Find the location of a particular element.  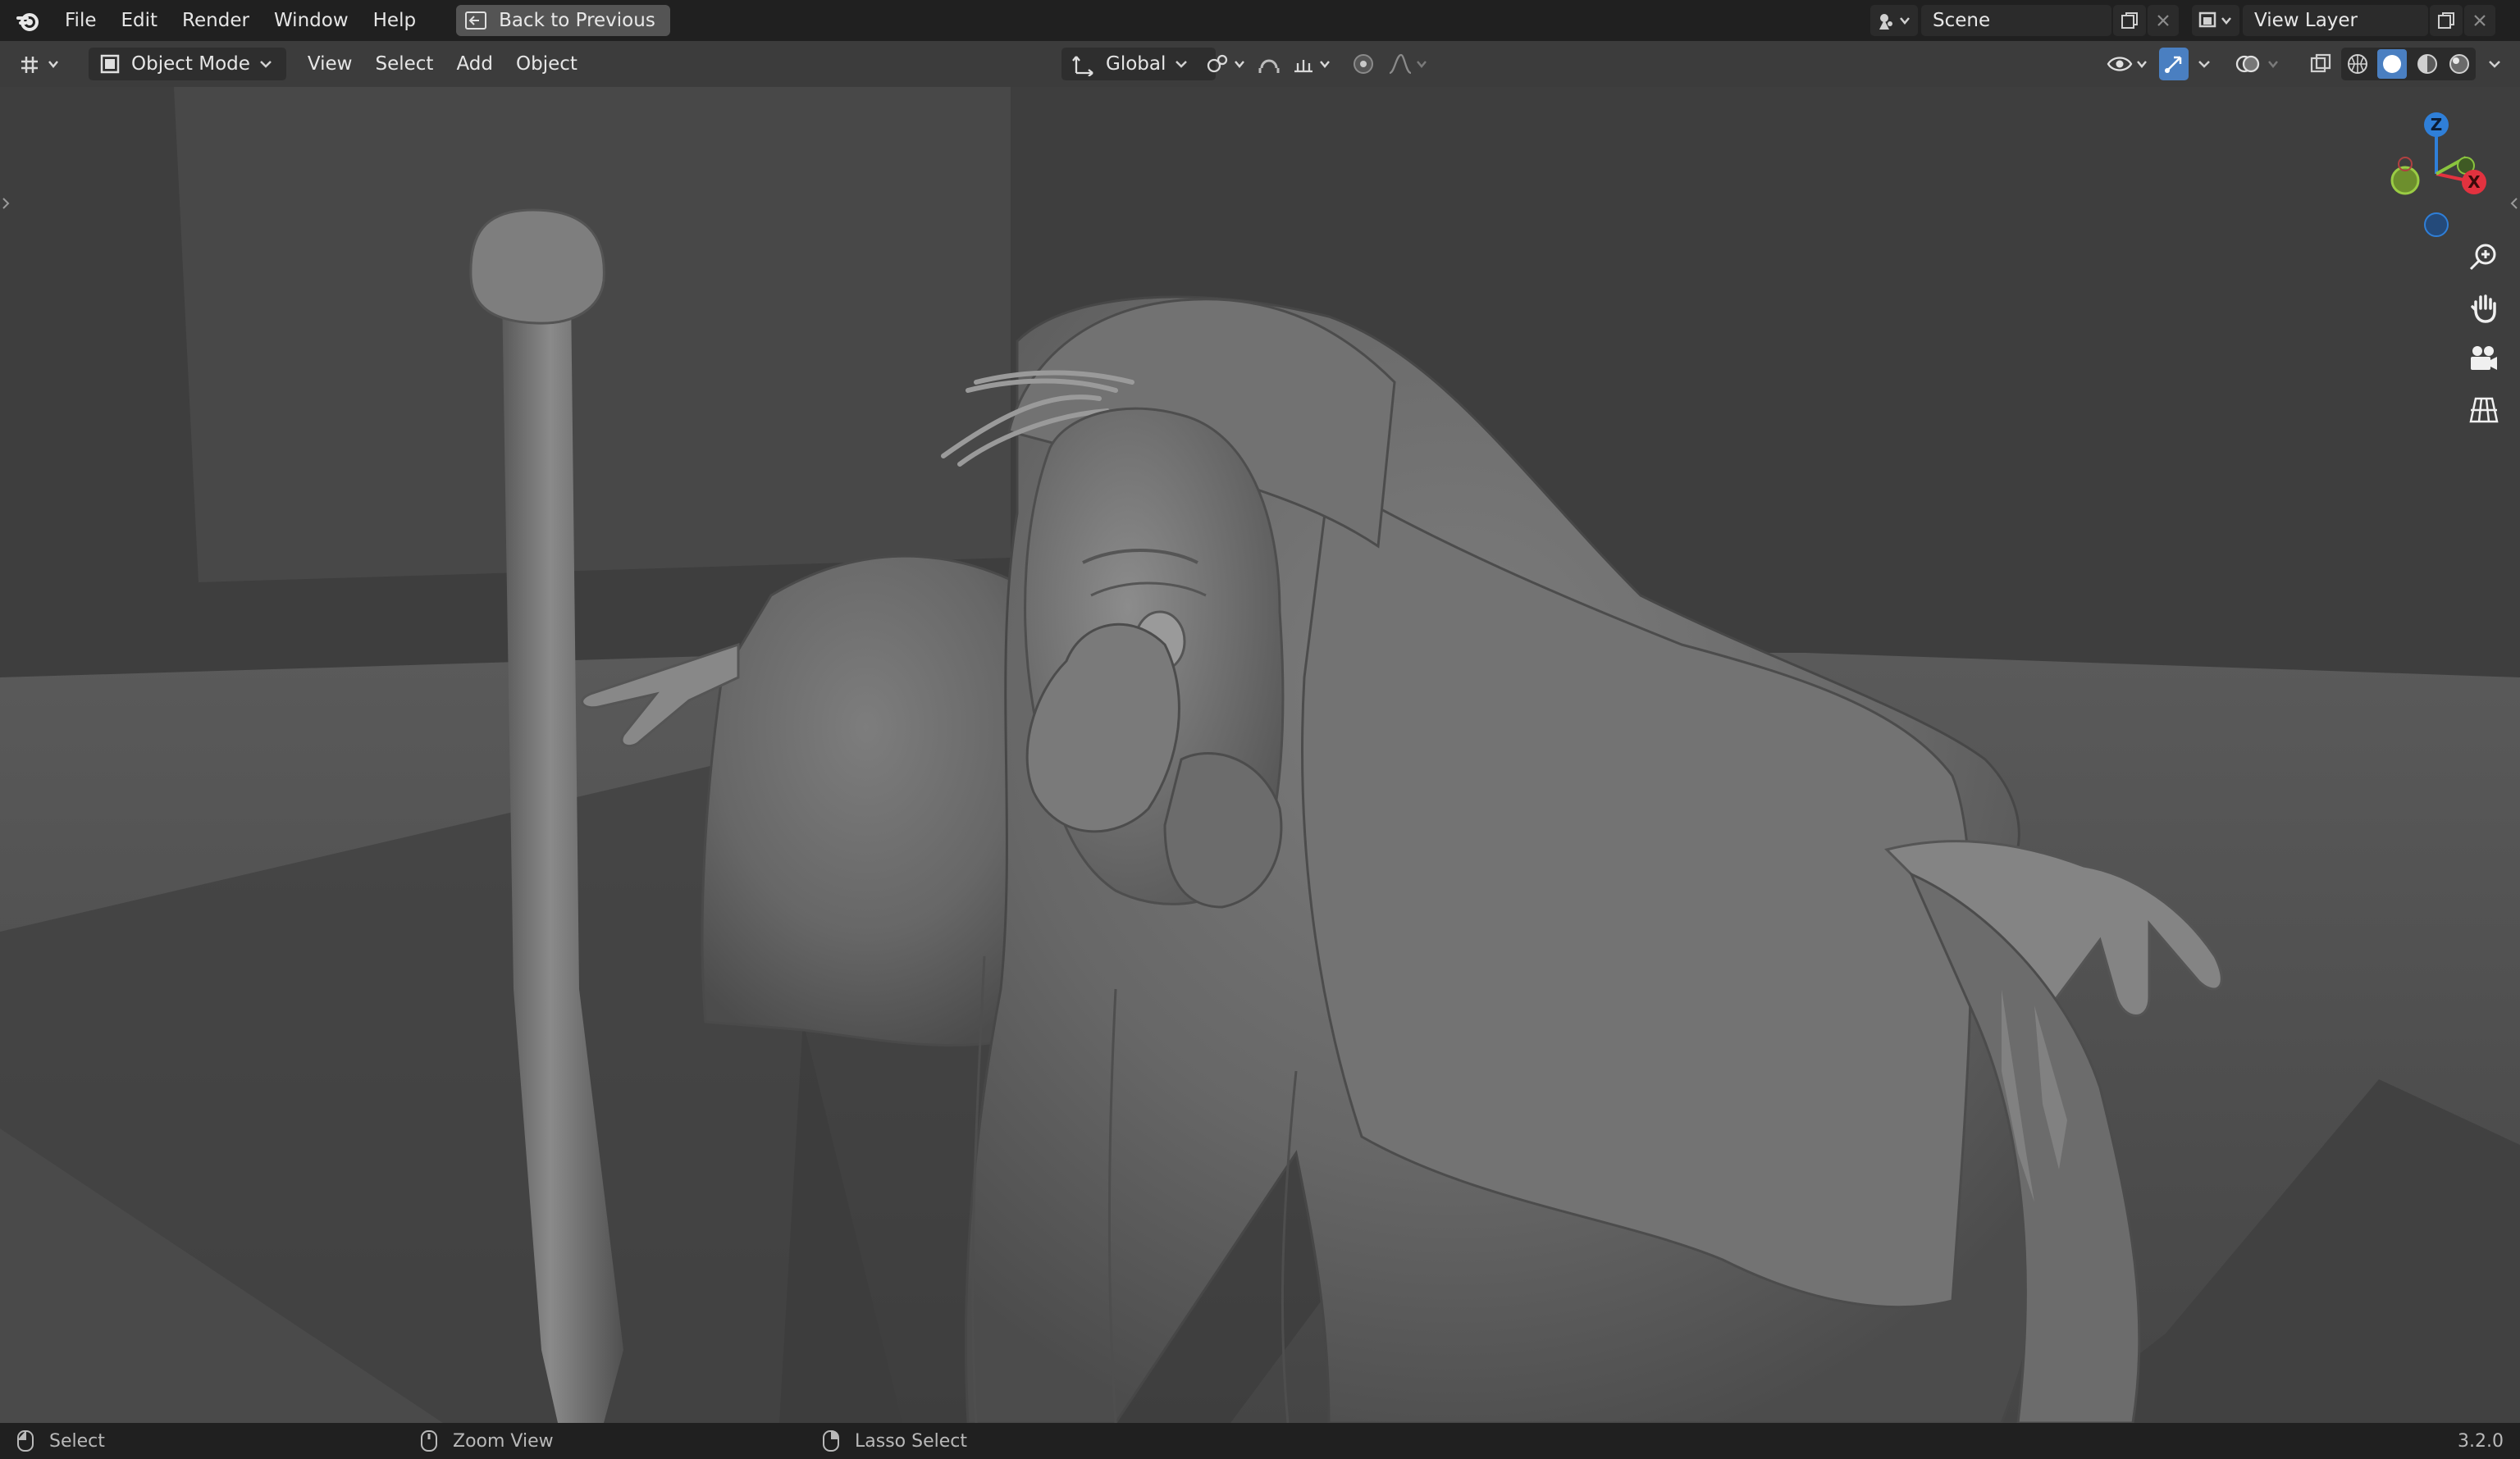

menu-edit: Edit is located at coordinates (140, 20).